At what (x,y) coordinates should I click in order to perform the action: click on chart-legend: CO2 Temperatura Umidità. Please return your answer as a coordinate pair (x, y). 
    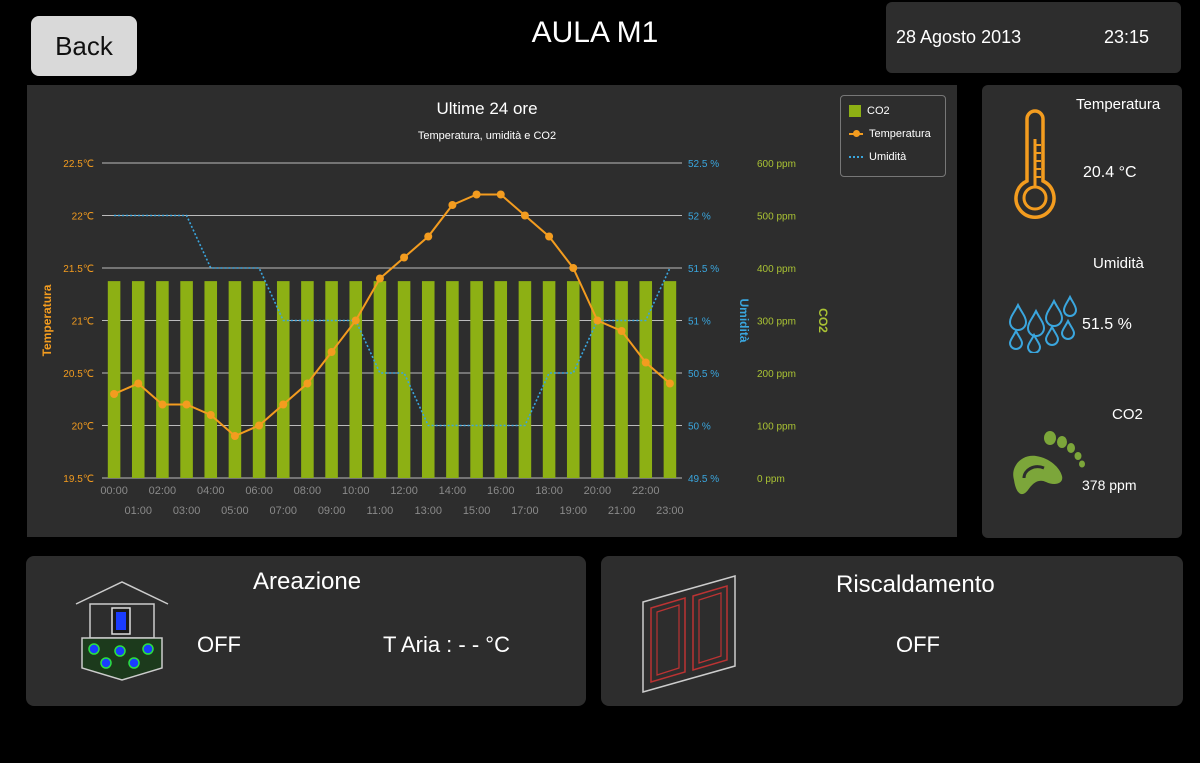
    Looking at the image, I should click on (893, 136).